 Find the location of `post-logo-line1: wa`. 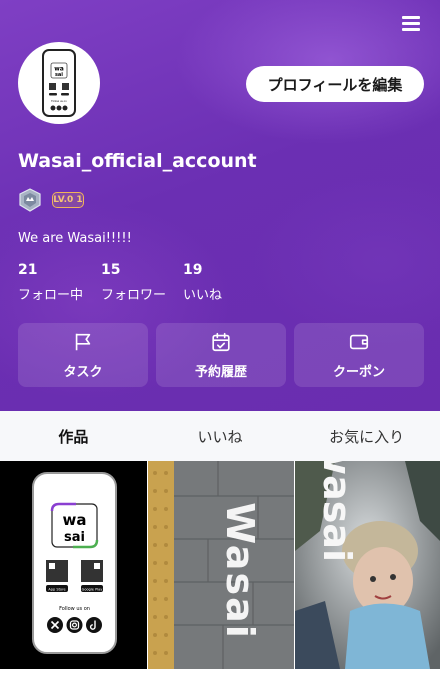

post-logo-line1: wa is located at coordinates (75, 520).